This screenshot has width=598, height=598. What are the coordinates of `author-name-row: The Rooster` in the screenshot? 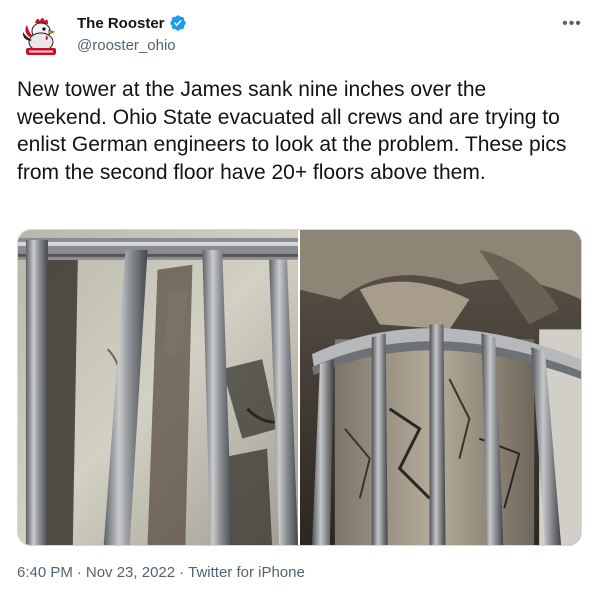 It's located at (132, 23).